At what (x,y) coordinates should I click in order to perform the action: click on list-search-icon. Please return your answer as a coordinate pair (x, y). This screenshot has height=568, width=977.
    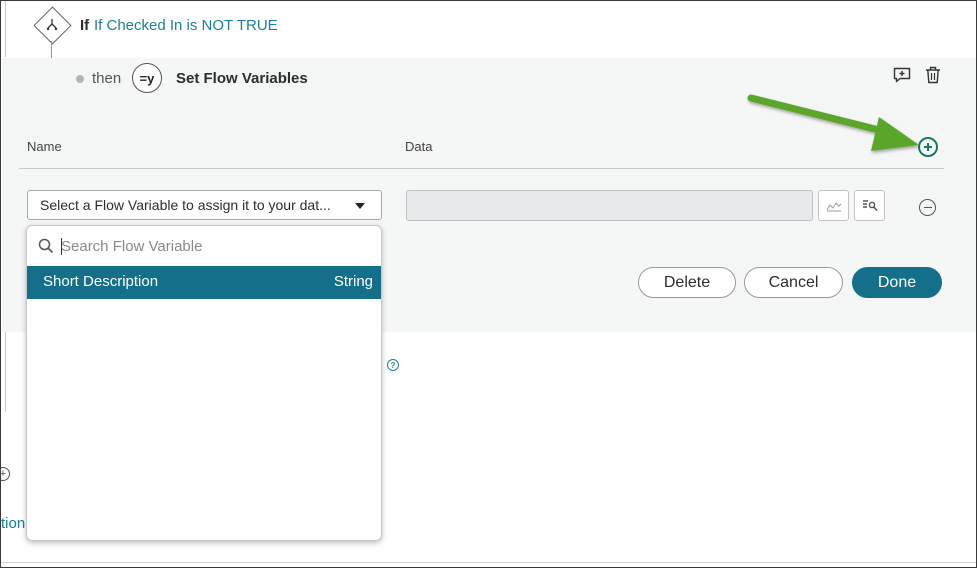
    Looking at the image, I should click on (870, 205).